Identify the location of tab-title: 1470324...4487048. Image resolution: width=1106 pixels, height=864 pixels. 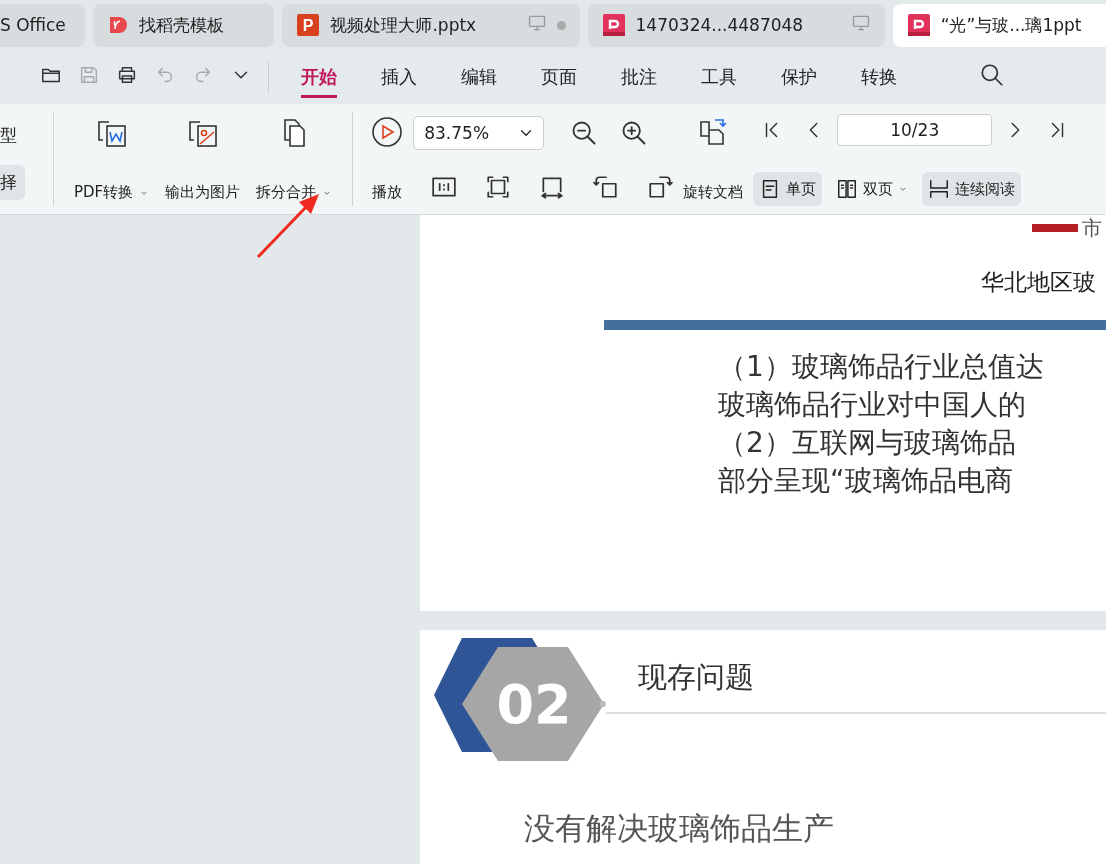
(719, 25).